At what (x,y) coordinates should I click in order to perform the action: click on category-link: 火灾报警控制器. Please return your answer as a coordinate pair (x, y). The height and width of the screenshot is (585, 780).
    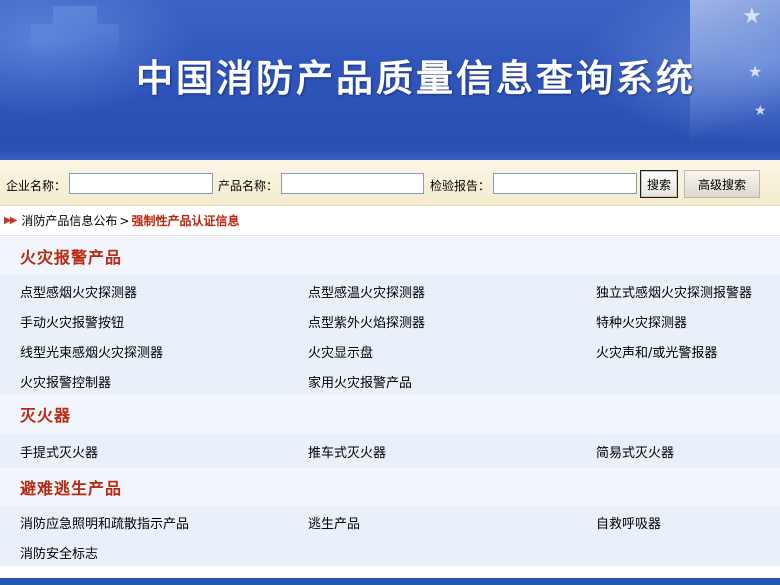
    Looking at the image, I should click on (65, 381).